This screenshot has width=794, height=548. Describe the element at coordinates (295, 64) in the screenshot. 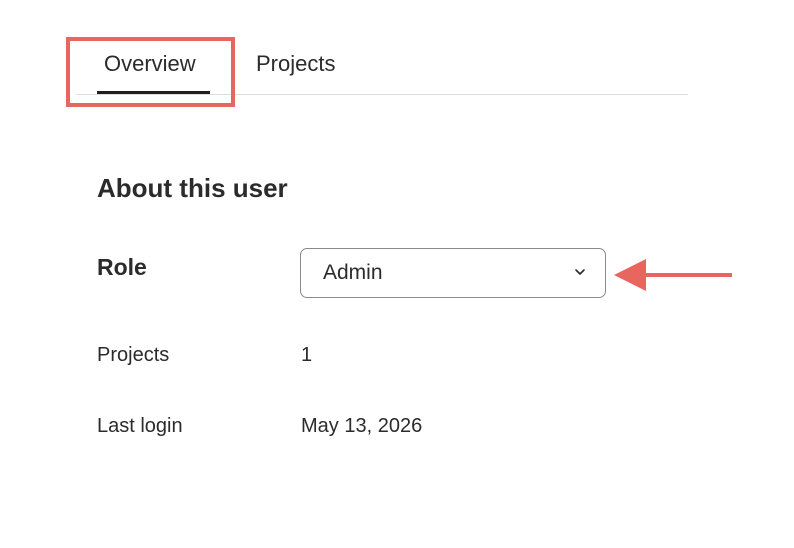

I see `tab-projects: Projects` at that location.